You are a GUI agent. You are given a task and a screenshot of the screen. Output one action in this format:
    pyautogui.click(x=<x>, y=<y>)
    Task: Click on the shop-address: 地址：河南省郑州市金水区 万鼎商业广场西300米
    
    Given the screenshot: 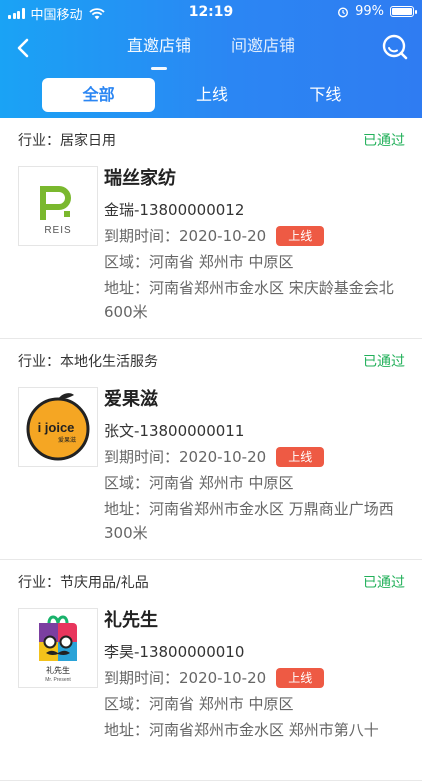 What is the action you would take?
    pyautogui.click(x=249, y=521)
    